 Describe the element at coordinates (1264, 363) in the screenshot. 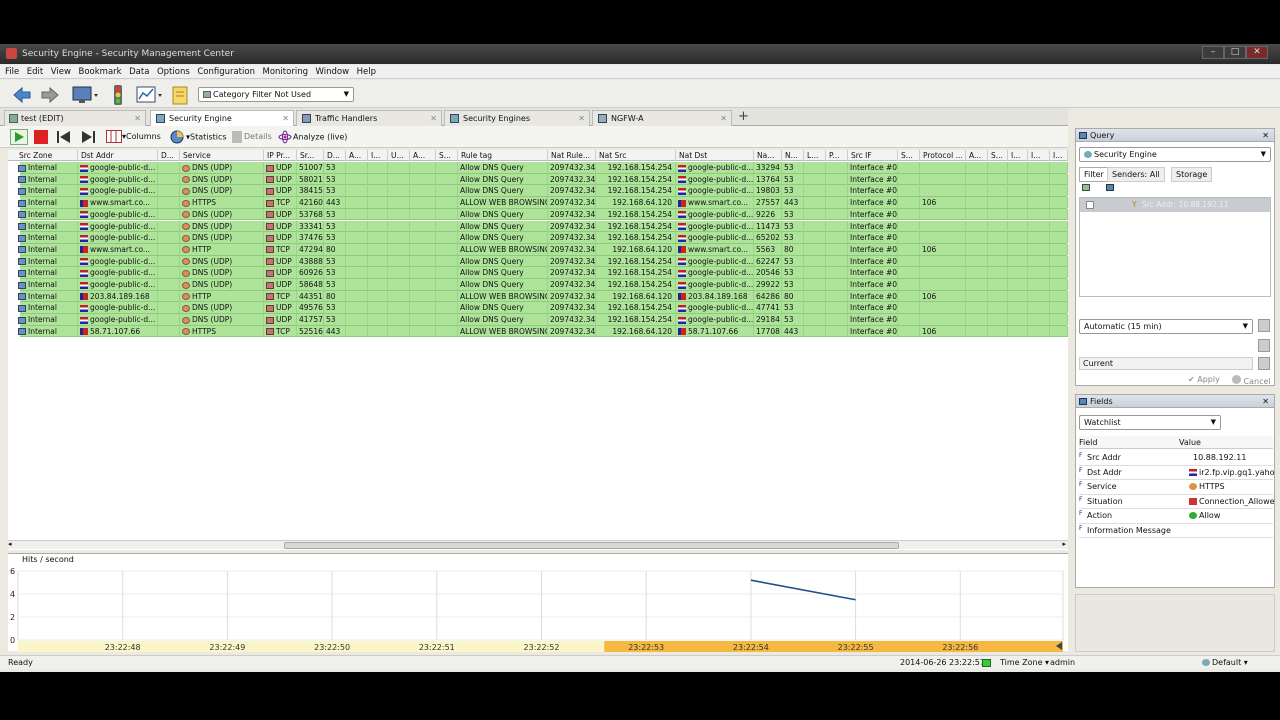

I see `calendar-button` at that location.